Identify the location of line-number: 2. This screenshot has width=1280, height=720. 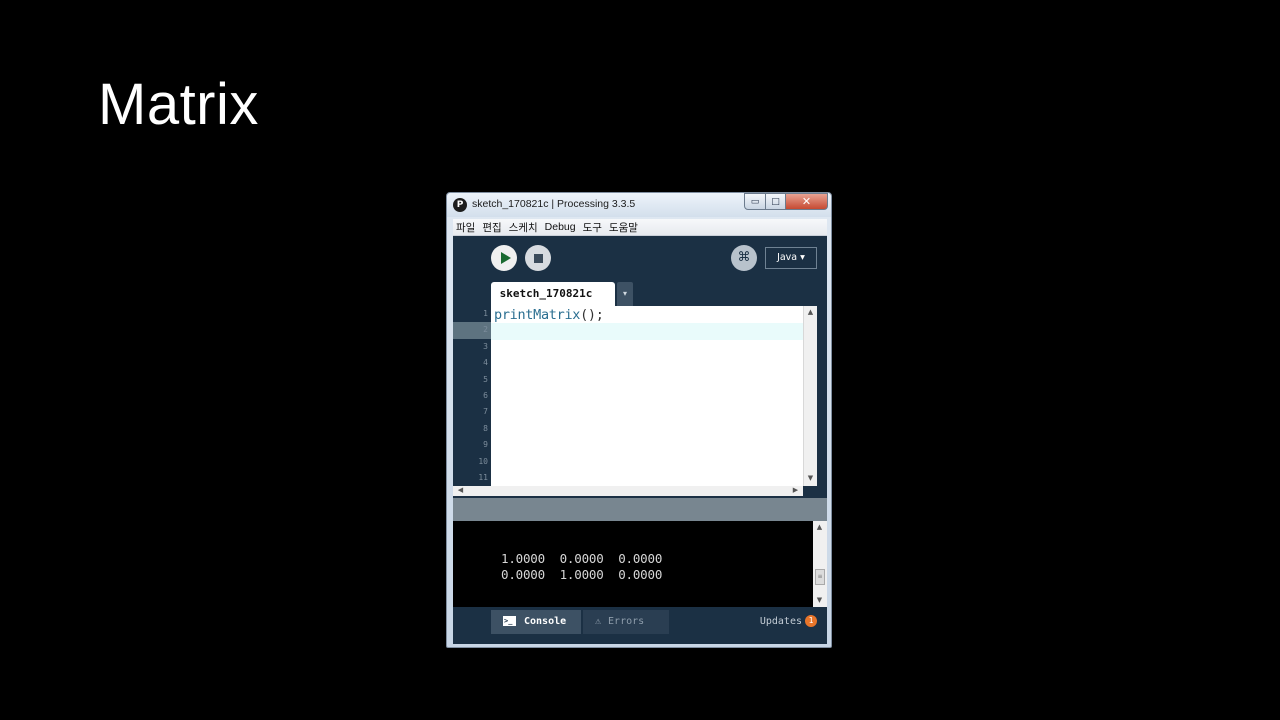
(485, 330).